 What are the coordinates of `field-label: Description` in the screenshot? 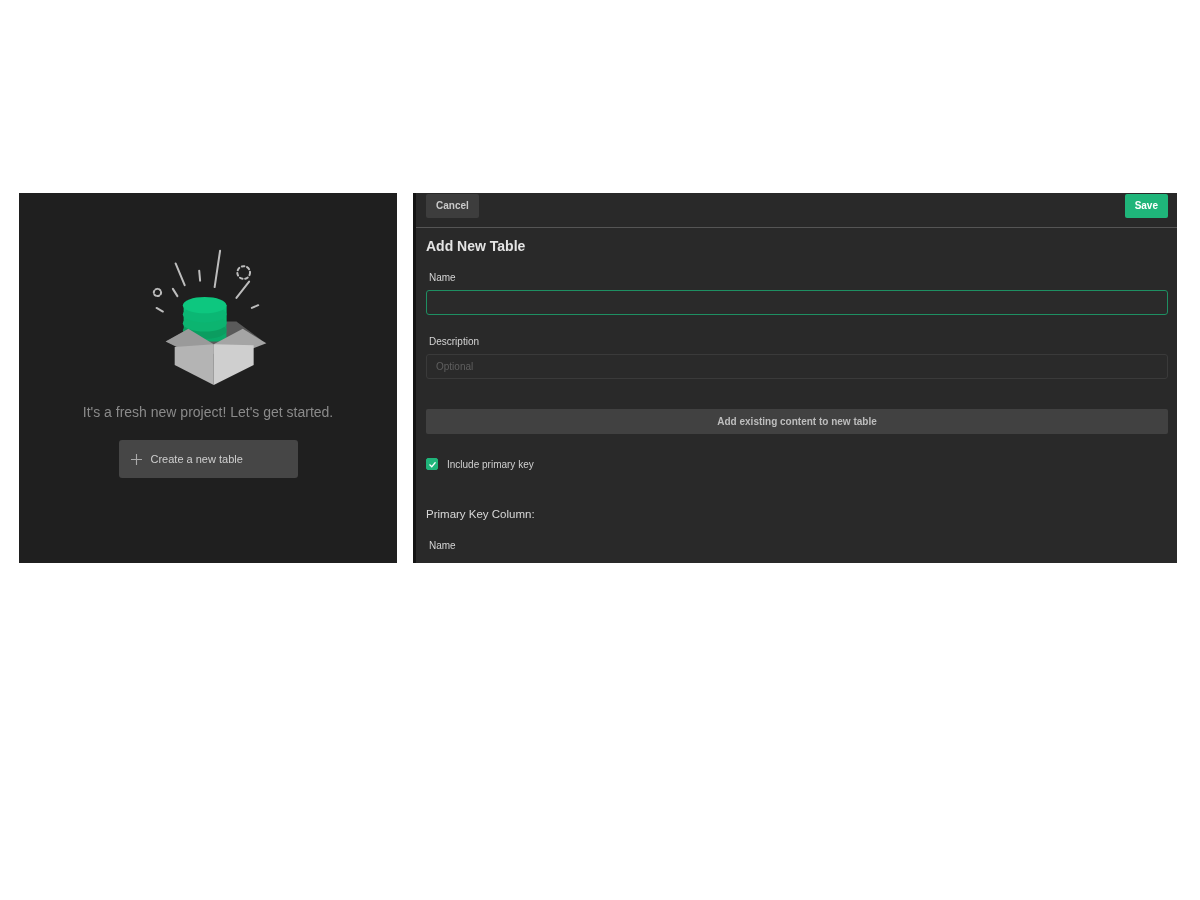 It's located at (455, 341).